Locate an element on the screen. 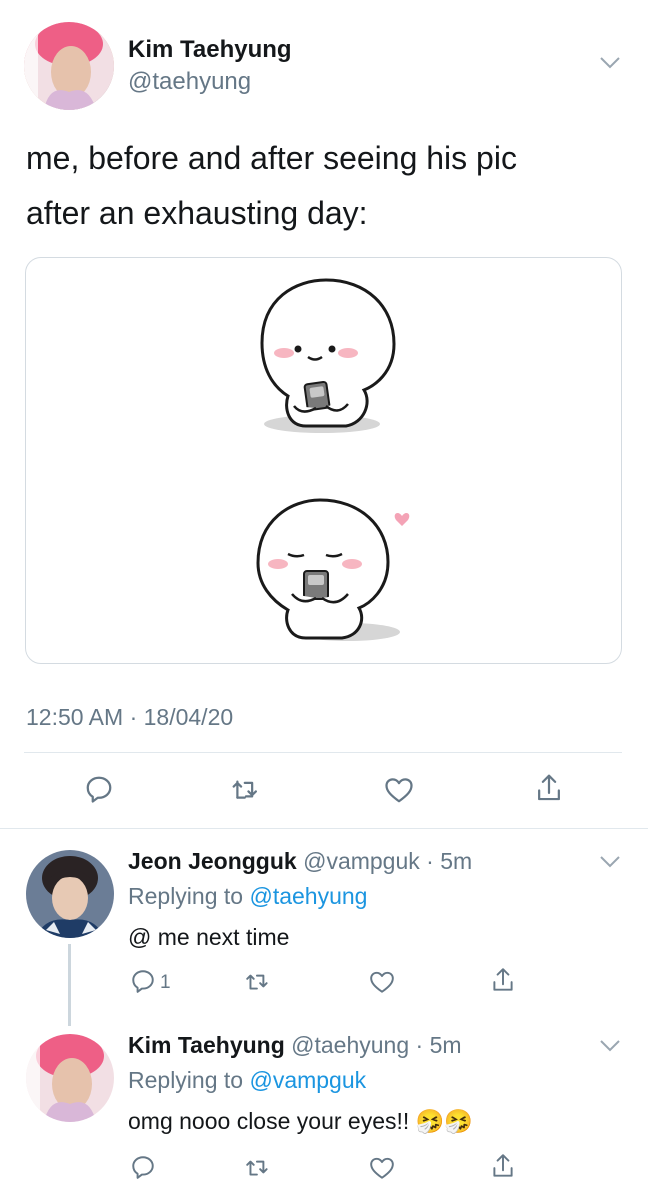 The height and width of the screenshot is (1200, 648). reply2-avatar is located at coordinates (70, 1078).